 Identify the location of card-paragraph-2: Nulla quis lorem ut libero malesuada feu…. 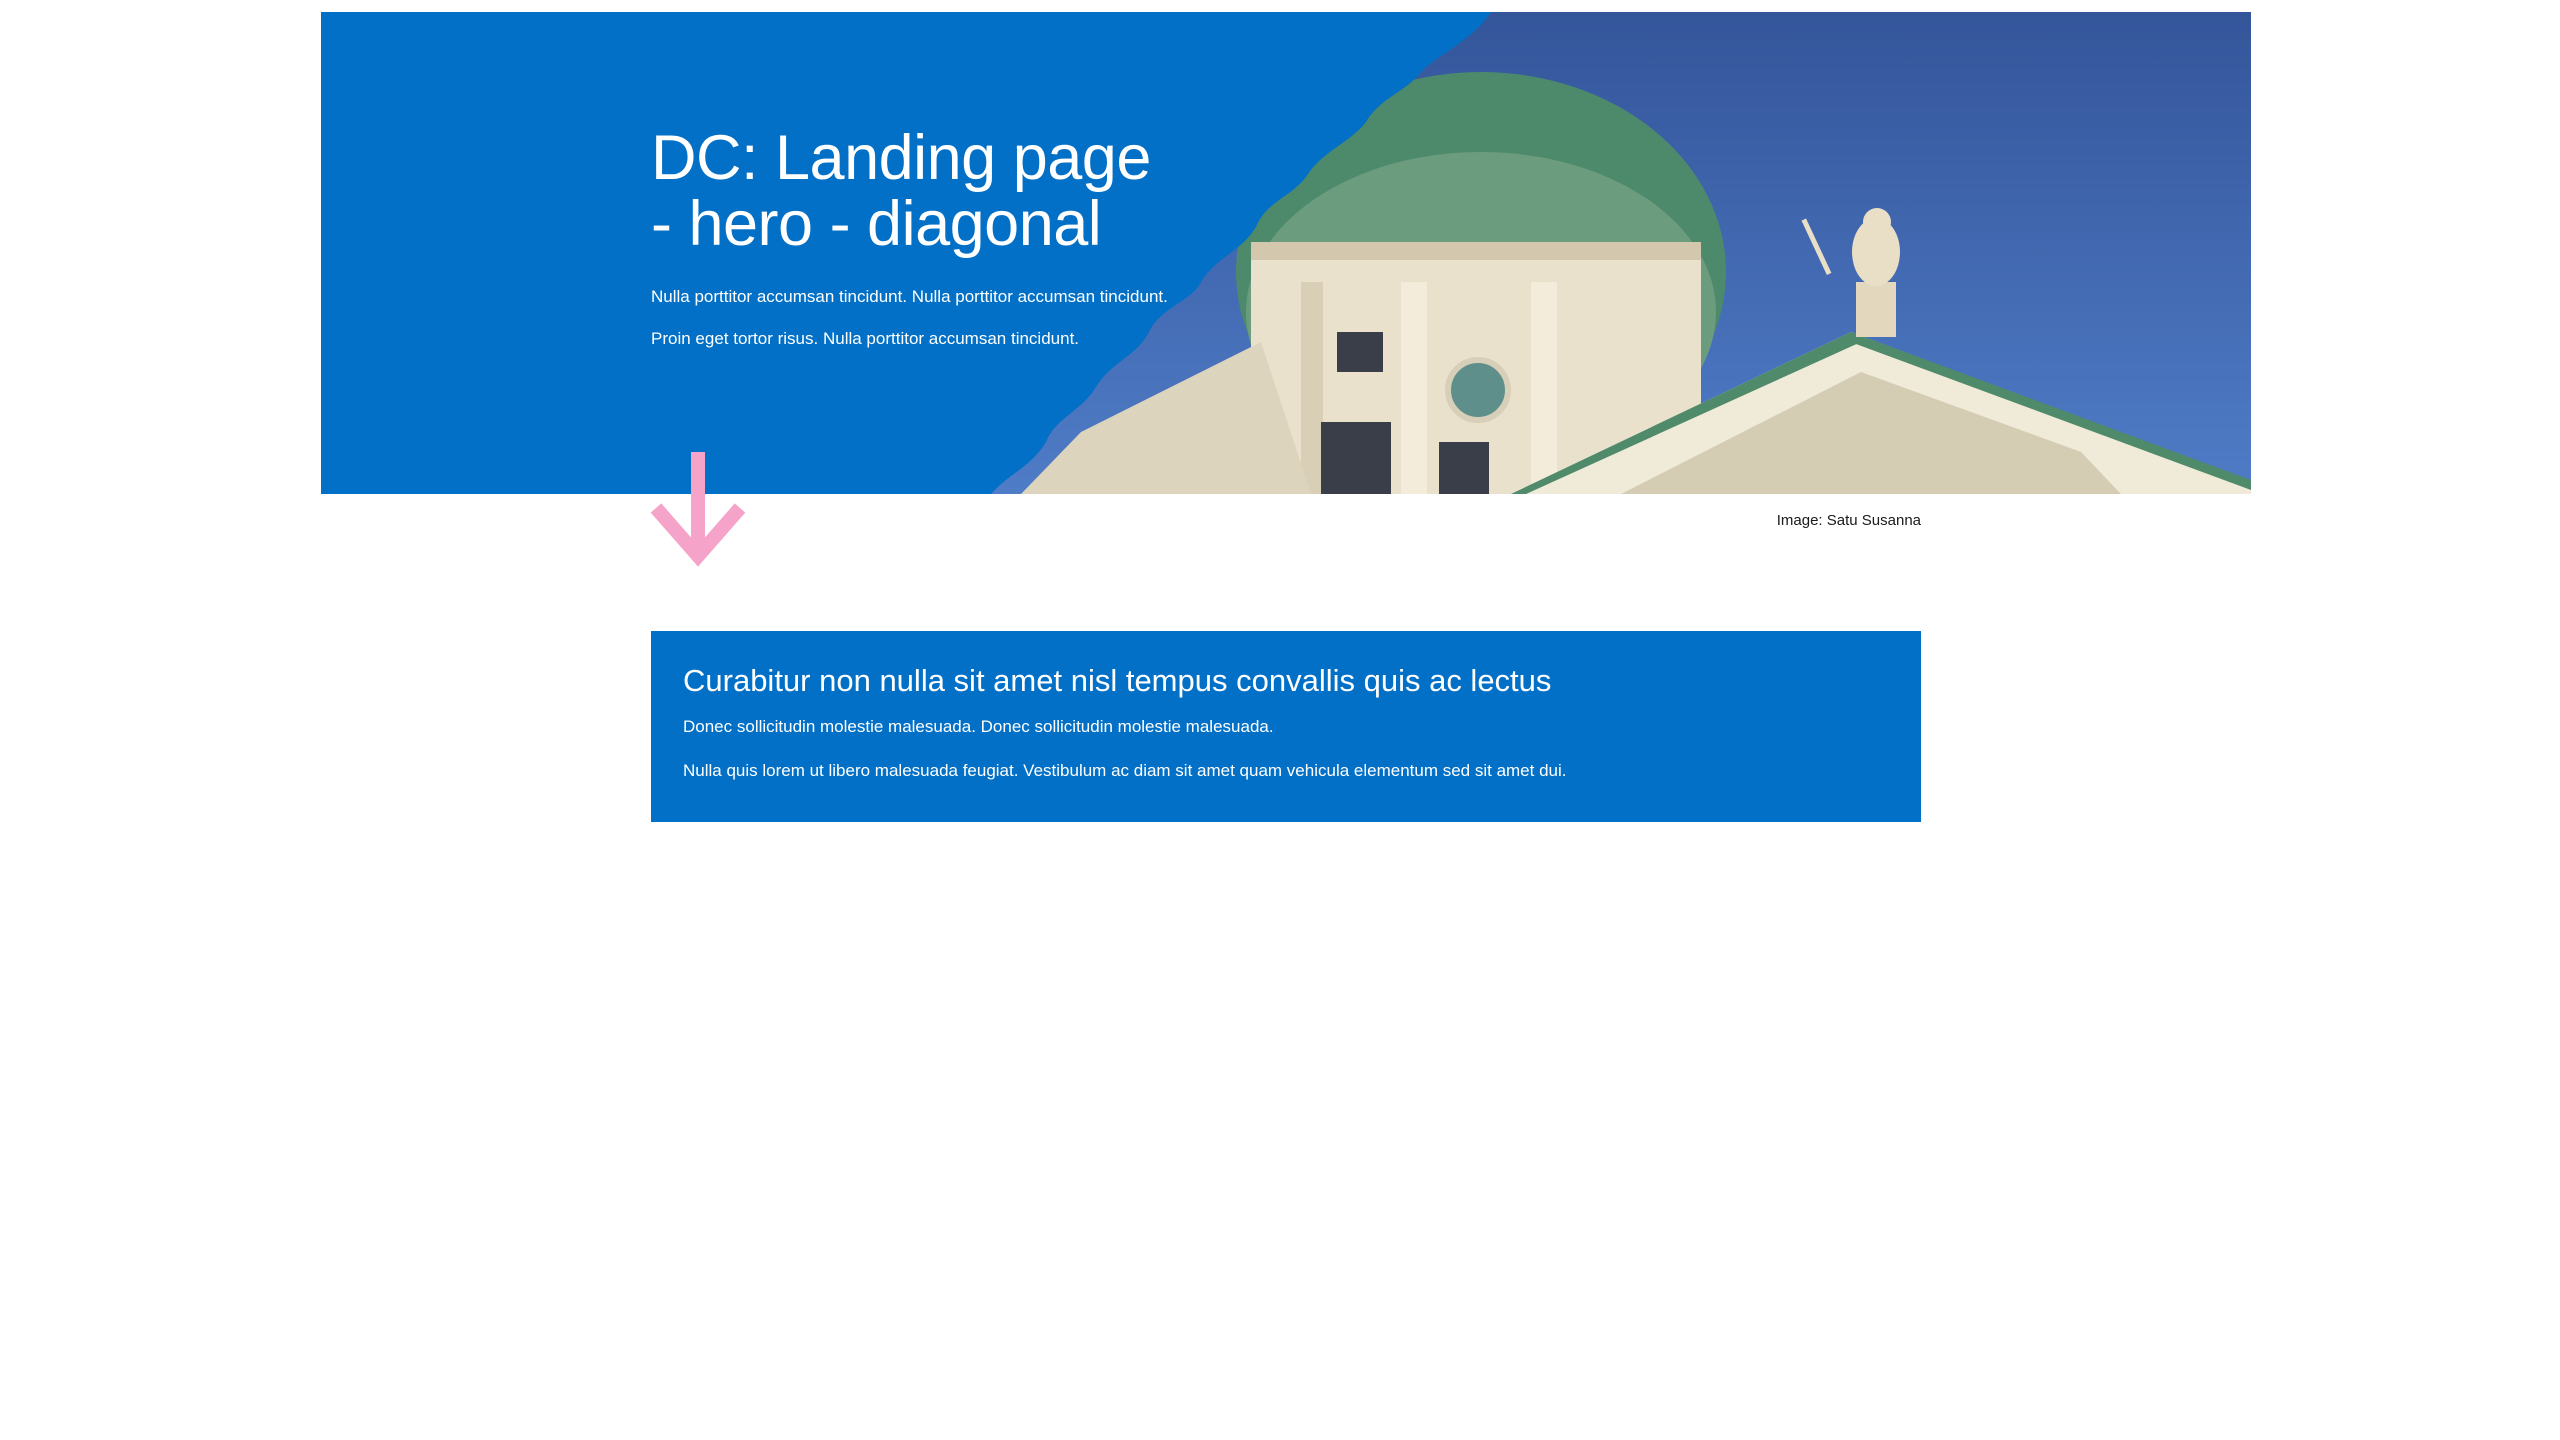
(1125, 770).